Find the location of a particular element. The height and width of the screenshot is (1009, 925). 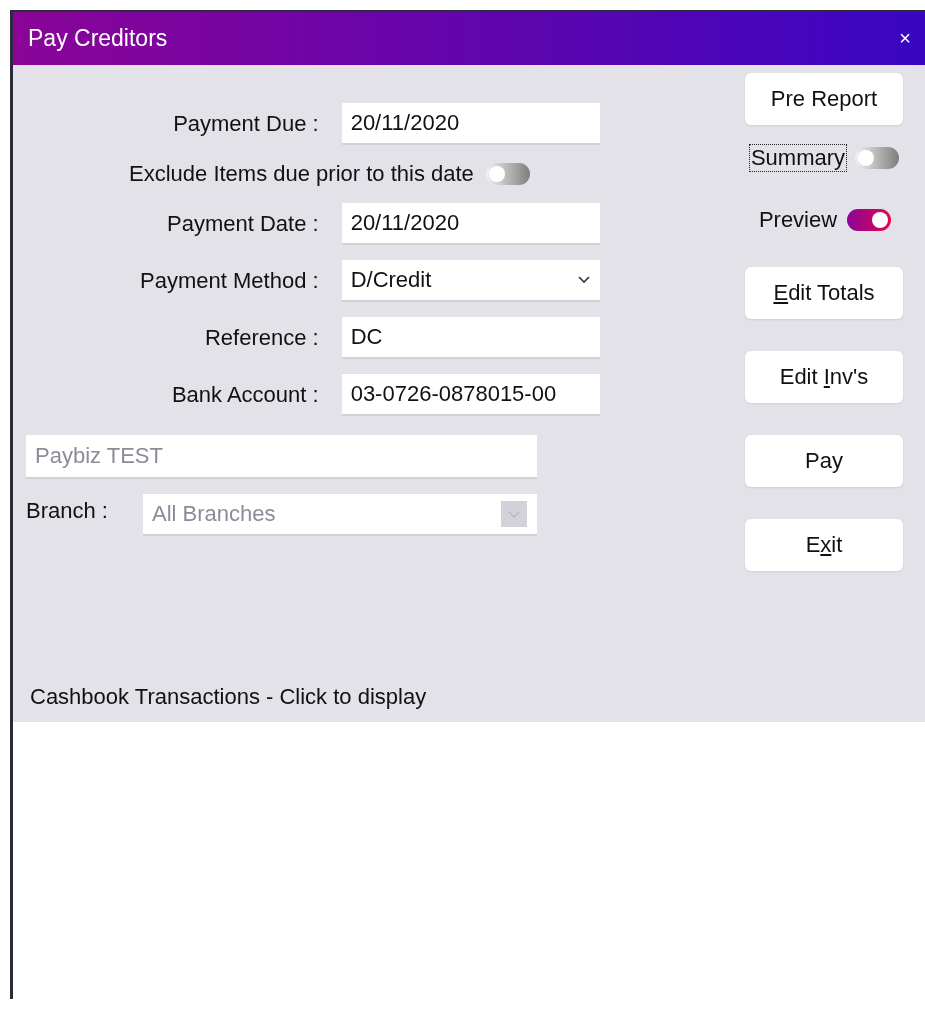

field-label: Payment Method : is located at coordinates (229, 281).